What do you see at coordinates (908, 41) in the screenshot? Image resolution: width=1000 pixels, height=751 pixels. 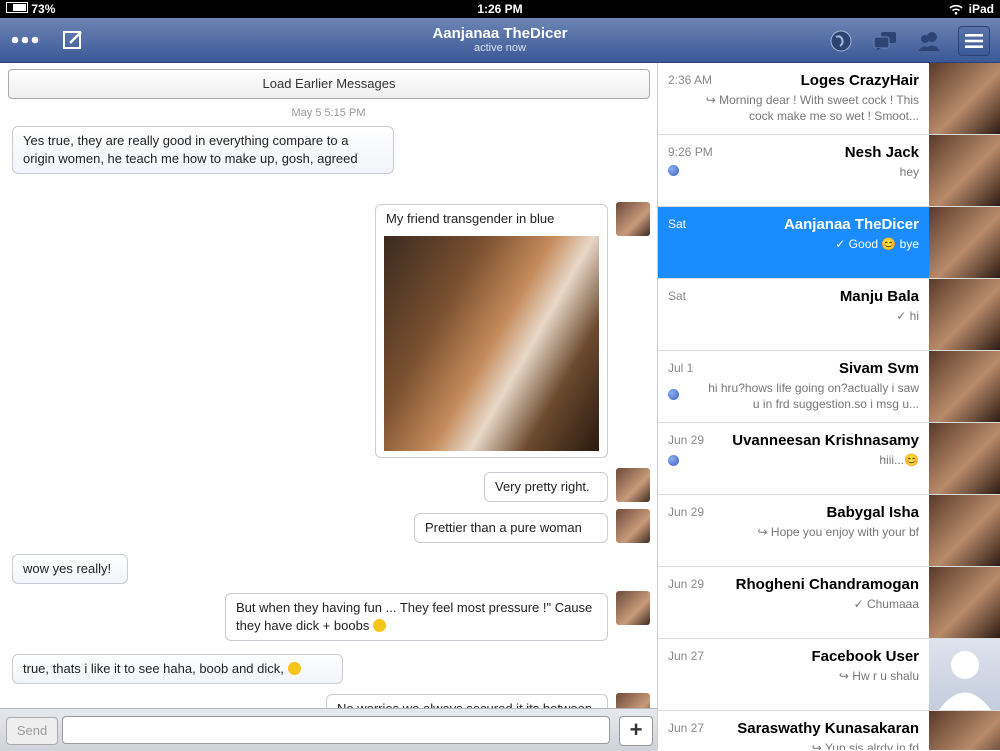 I see `nav-right-actions` at bounding box center [908, 41].